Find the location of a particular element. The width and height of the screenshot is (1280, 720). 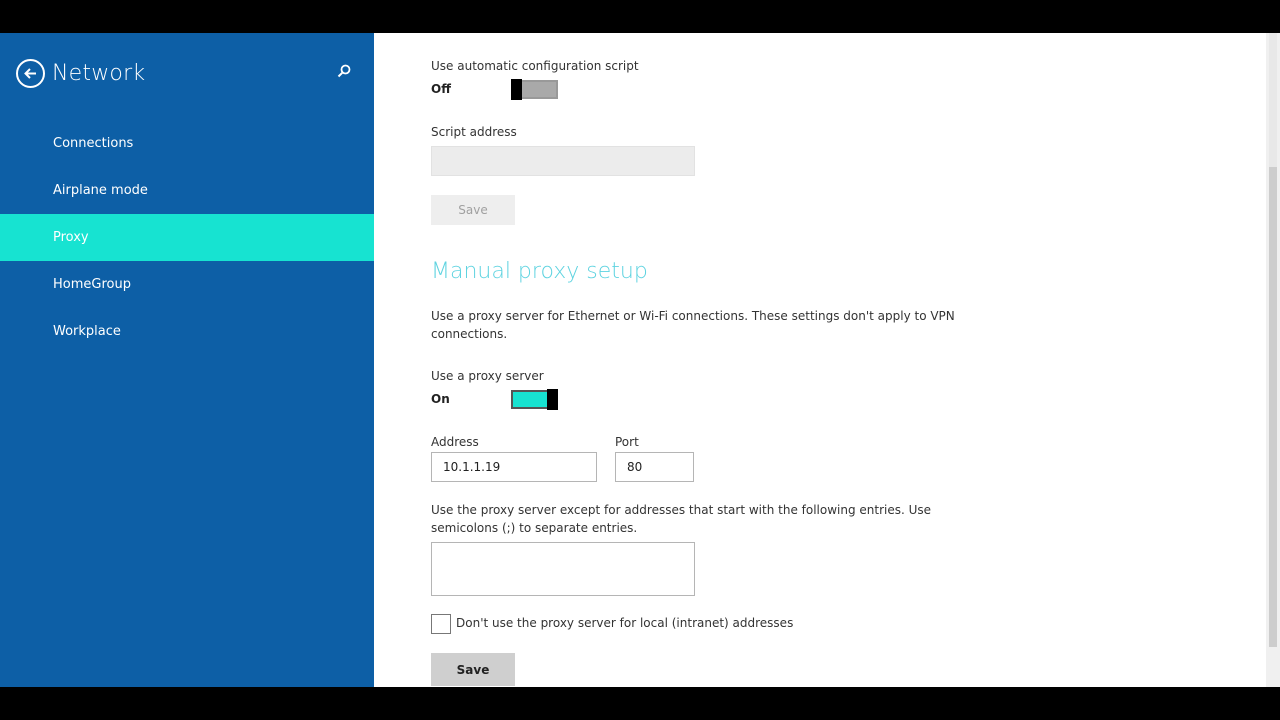

back-arrow-icon is located at coordinates (30, 73).